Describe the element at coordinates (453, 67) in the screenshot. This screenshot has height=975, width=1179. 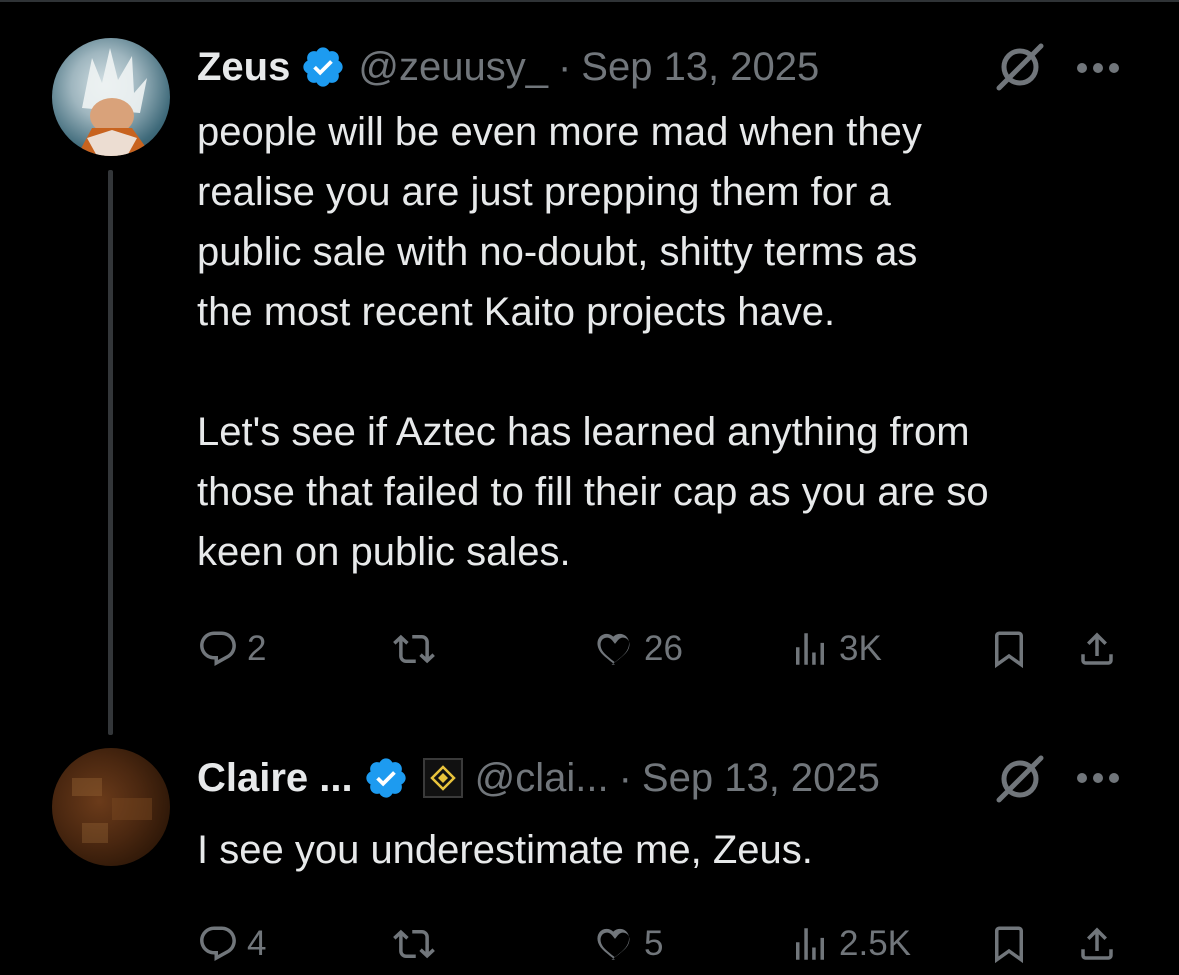
I see `user-handle: @zeuusy_` at that location.